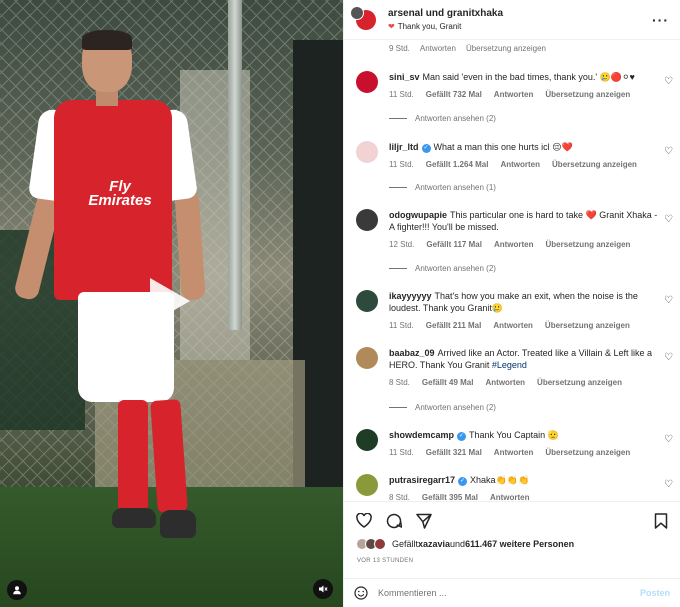 The image size is (680, 607). What do you see at coordinates (394, 521) in the screenshot?
I see `comment-icon` at bounding box center [394, 521].